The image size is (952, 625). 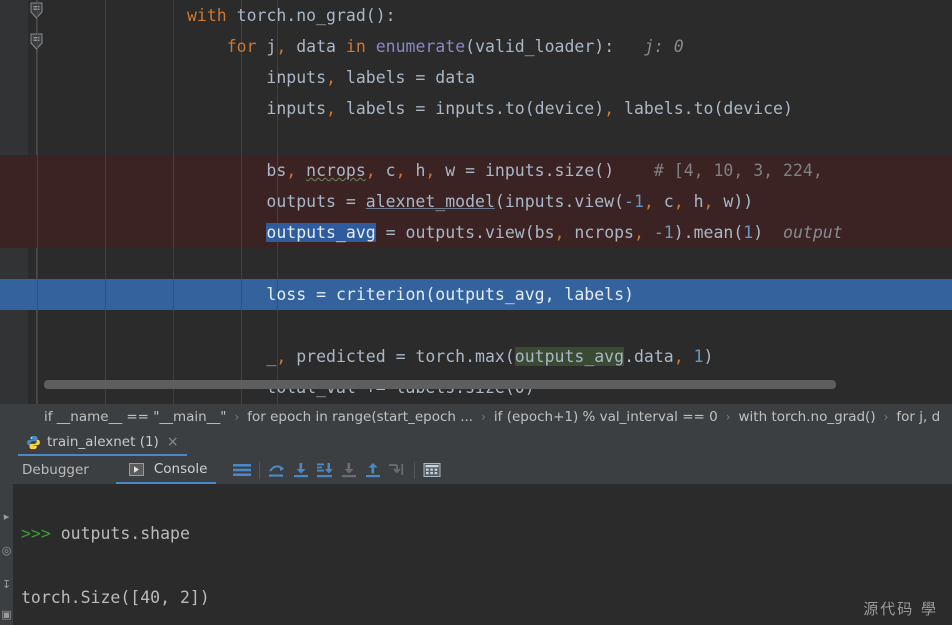 What do you see at coordinates (242, 470) in the screenshot?
I see `show-variables-icon` at bounding box center [242, 470].